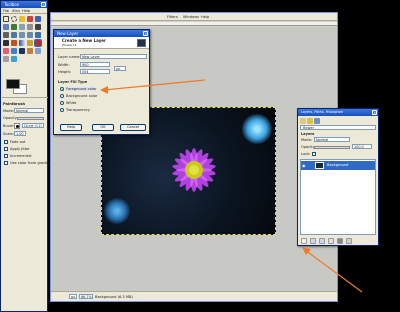 Image resolution: width=400 pixels, height=312 pixels. What do you see at coordinates (30, 19) in the screenshot?
I see `fuzzy-select-icon` at bounding box center [30, 19].